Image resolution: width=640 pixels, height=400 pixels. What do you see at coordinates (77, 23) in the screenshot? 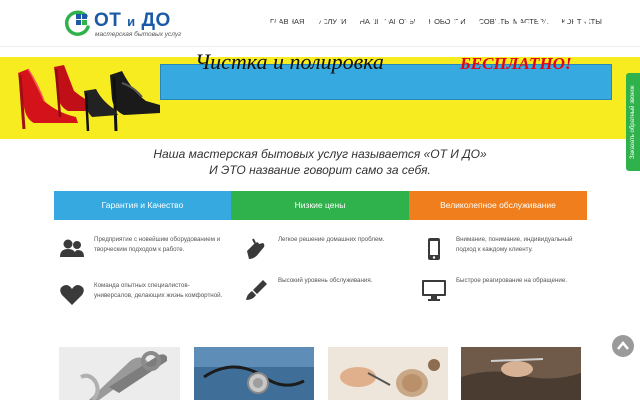
I see `logo-mark-icon` at bounding box center [77, 23].